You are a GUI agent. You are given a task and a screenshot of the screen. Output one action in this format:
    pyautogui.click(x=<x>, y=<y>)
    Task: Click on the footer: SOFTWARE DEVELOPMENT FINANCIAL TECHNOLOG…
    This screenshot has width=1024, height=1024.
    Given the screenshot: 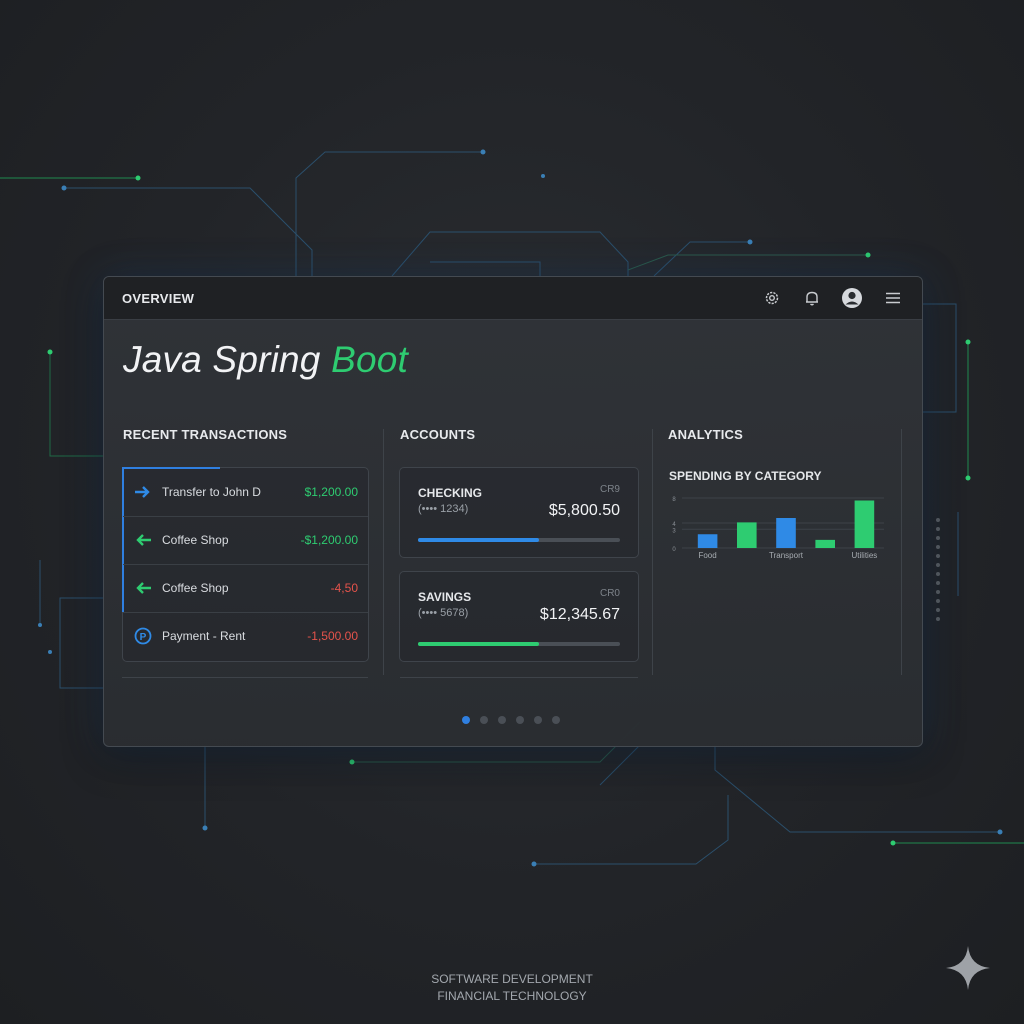 What is the action you would take?
    pyautogui.click(x=512, y=988)
    